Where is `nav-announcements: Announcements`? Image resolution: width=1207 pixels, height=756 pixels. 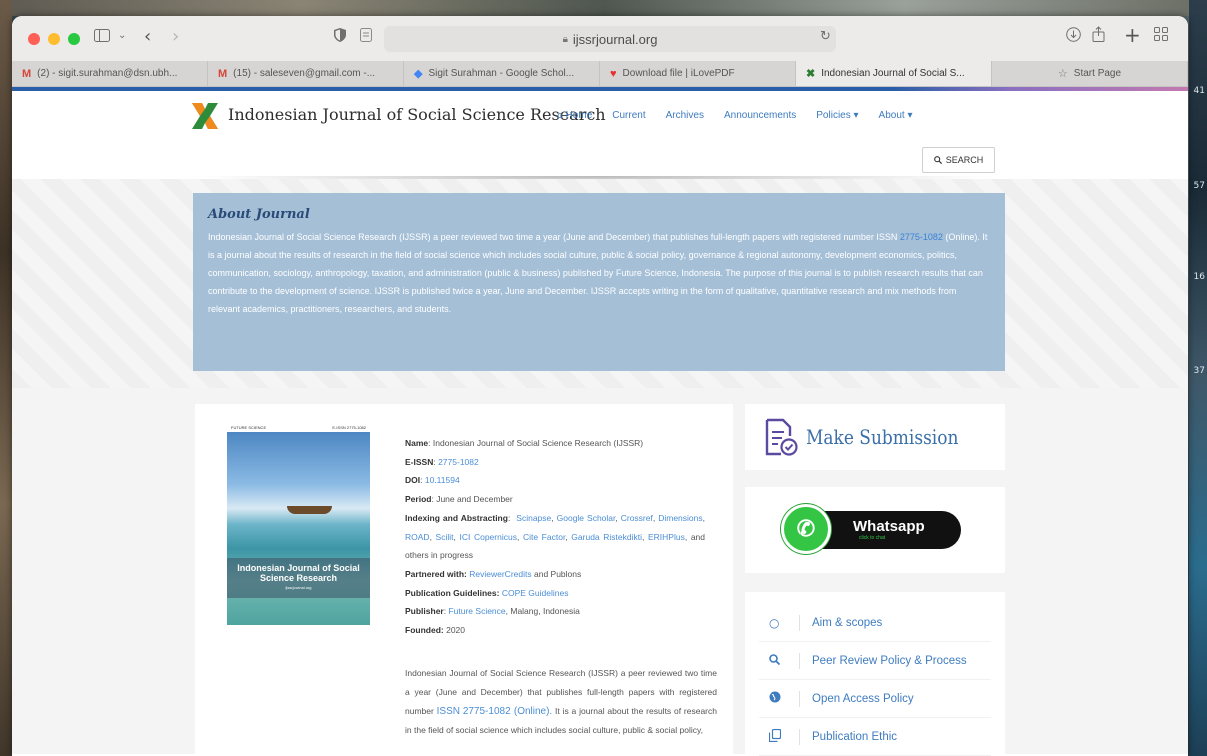
nav-announcements: Announcements is located at coordinates (760, 115).